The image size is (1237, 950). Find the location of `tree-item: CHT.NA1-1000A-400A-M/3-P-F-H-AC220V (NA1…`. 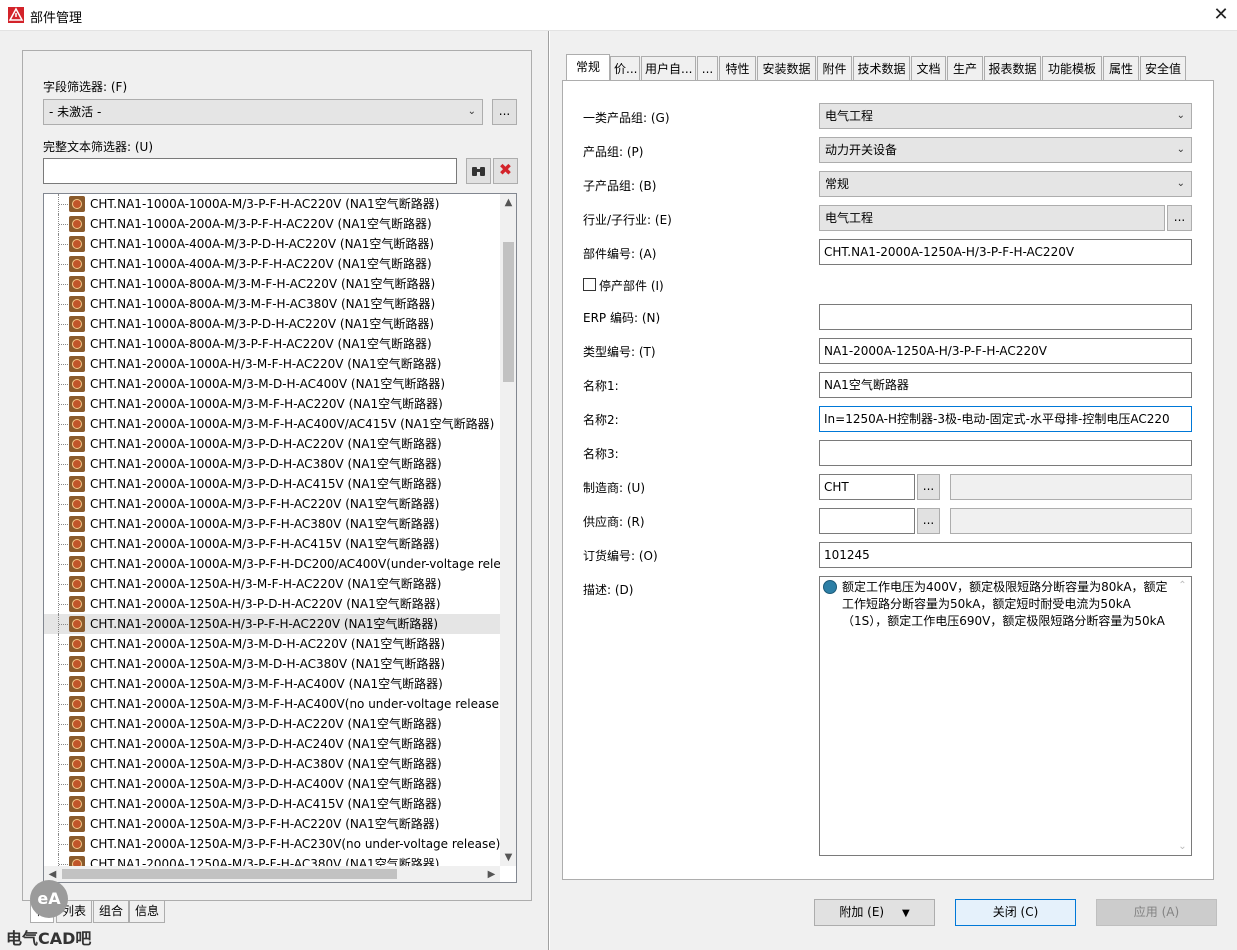

tree-item: CHT.NA1-1000A-400A-M/3-P-F-H-AC220V (NA1… is located at coordinates (272, 264).